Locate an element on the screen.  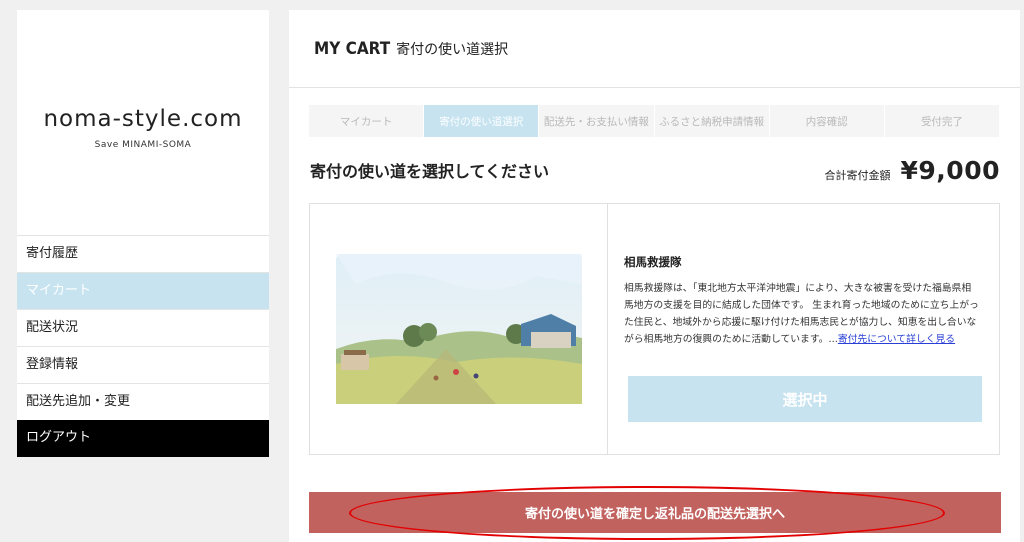
page-title-en: MY CART is located at coordinates (352, 48).